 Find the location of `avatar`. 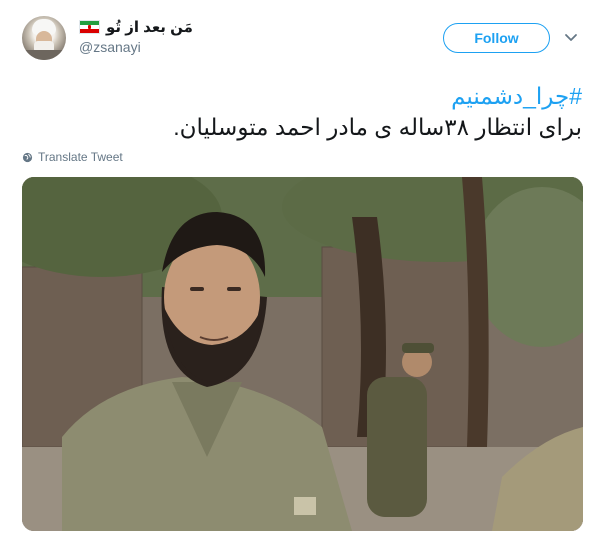

avatar is located at coordinates (44, 38).